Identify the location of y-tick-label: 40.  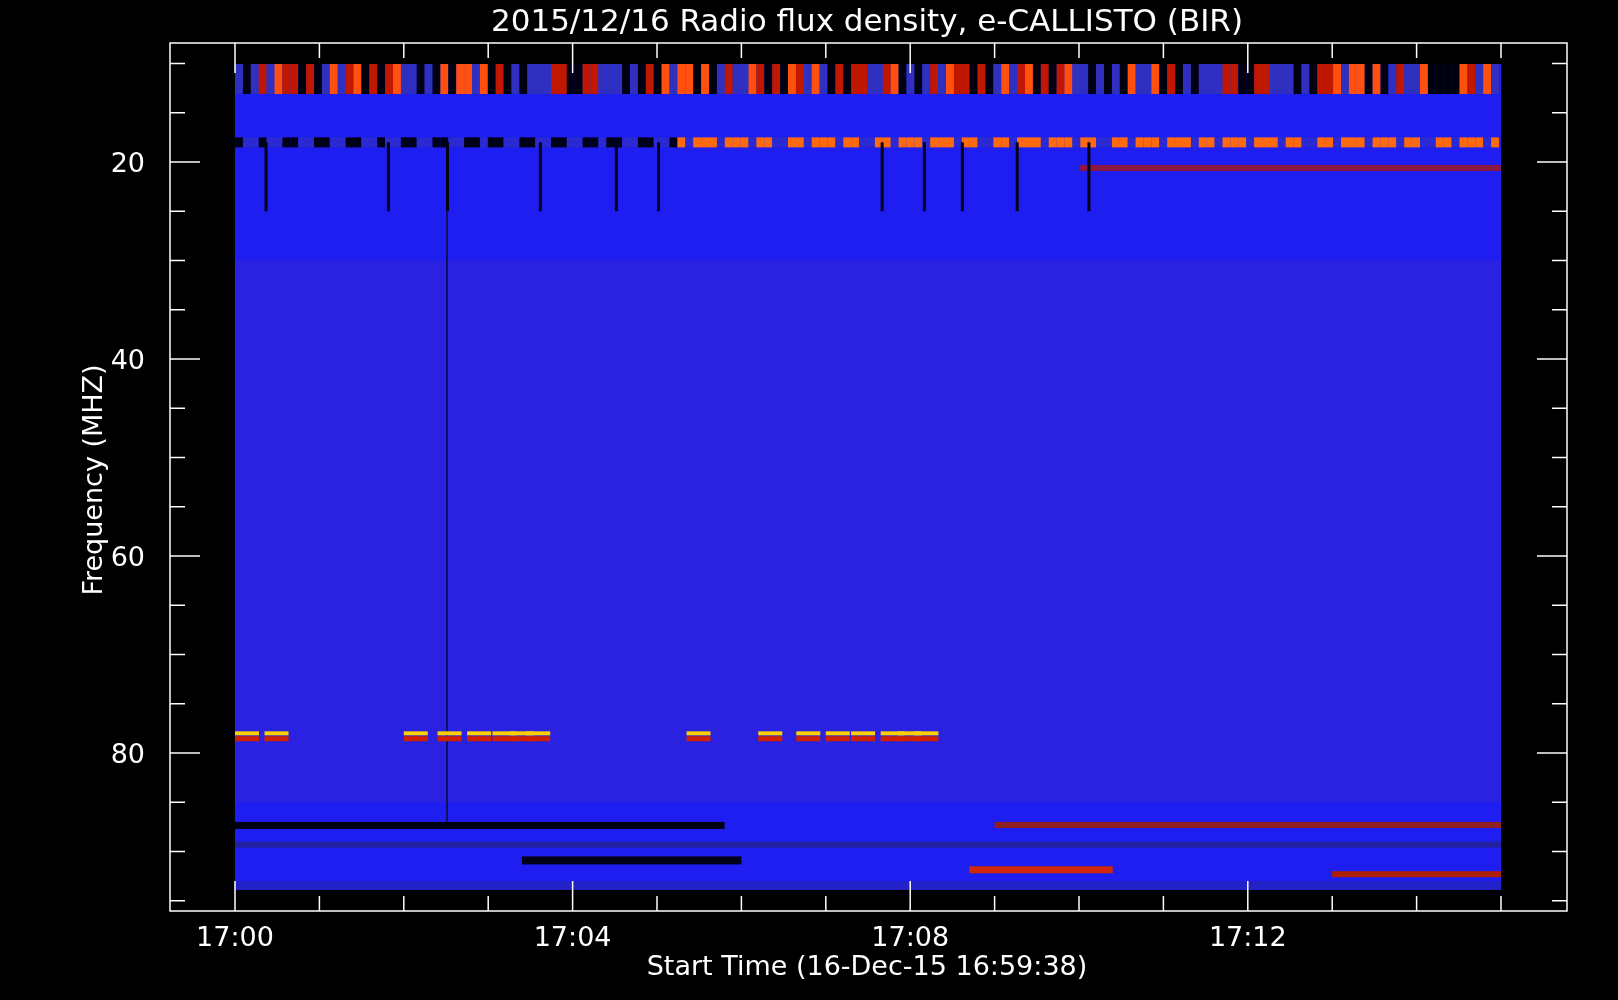
(127, 359).